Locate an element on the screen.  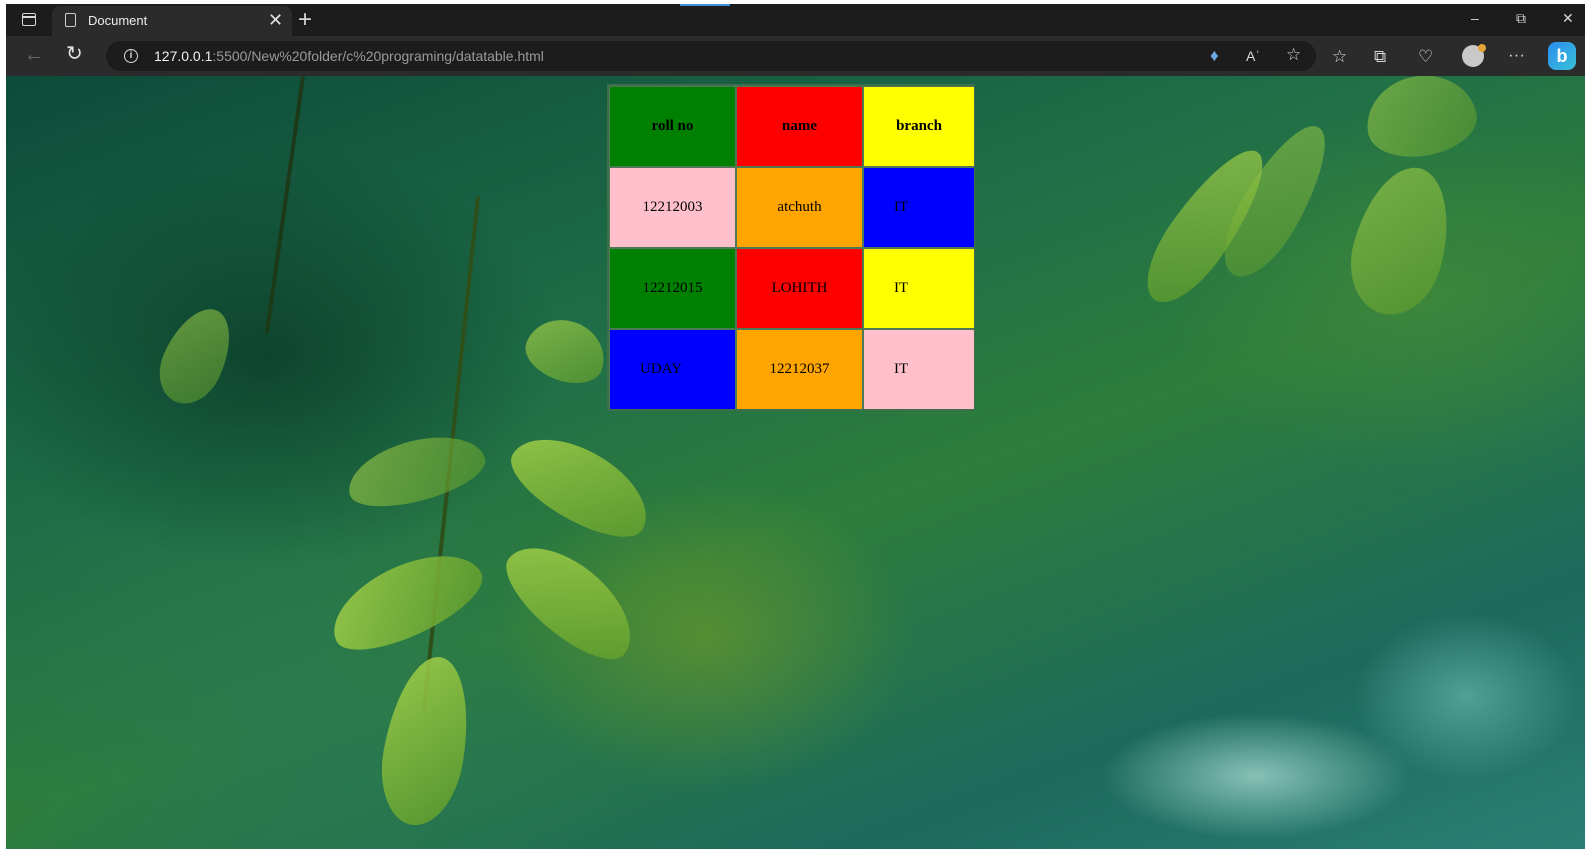
back-arrow-icon: ← is located at coordinates (34, 55).